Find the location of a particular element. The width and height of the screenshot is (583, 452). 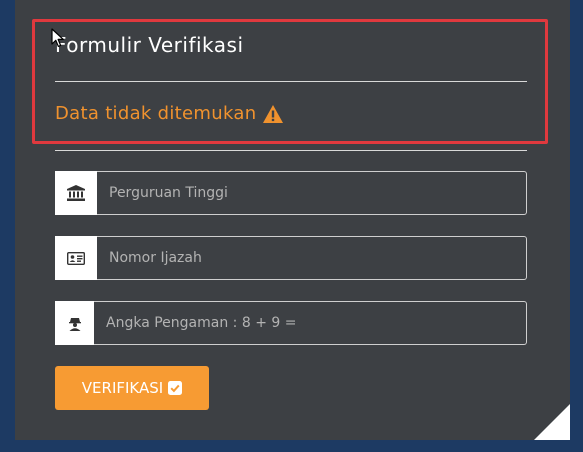

security-code-field is located at coordinates (291, 323).